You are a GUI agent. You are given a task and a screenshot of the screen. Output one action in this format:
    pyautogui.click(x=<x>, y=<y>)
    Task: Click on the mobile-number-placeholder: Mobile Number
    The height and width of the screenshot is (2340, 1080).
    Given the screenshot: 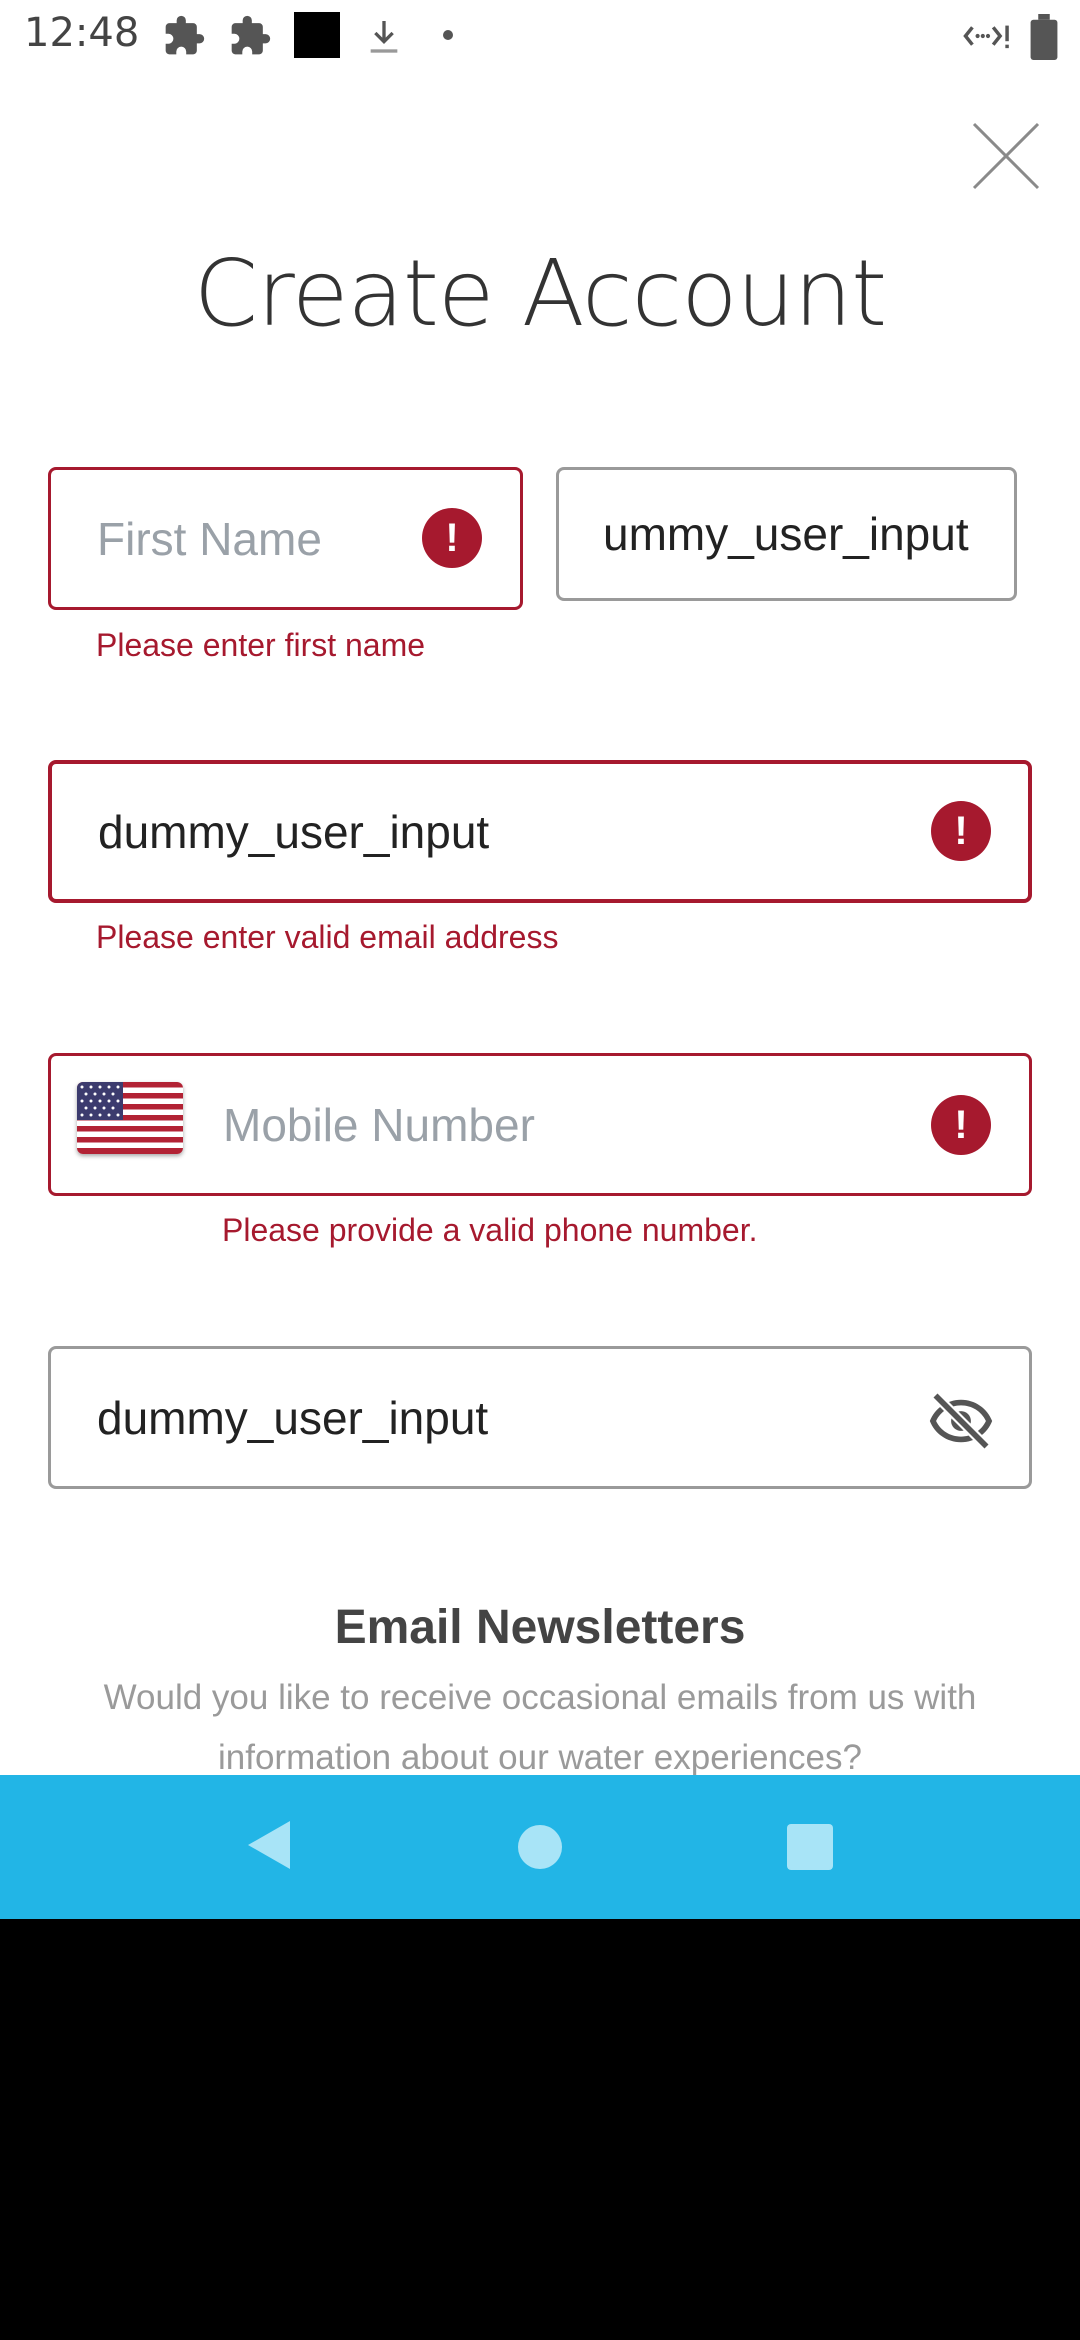 What is the action you would take?
    pyautogui.click(x=379, y=1124)
    